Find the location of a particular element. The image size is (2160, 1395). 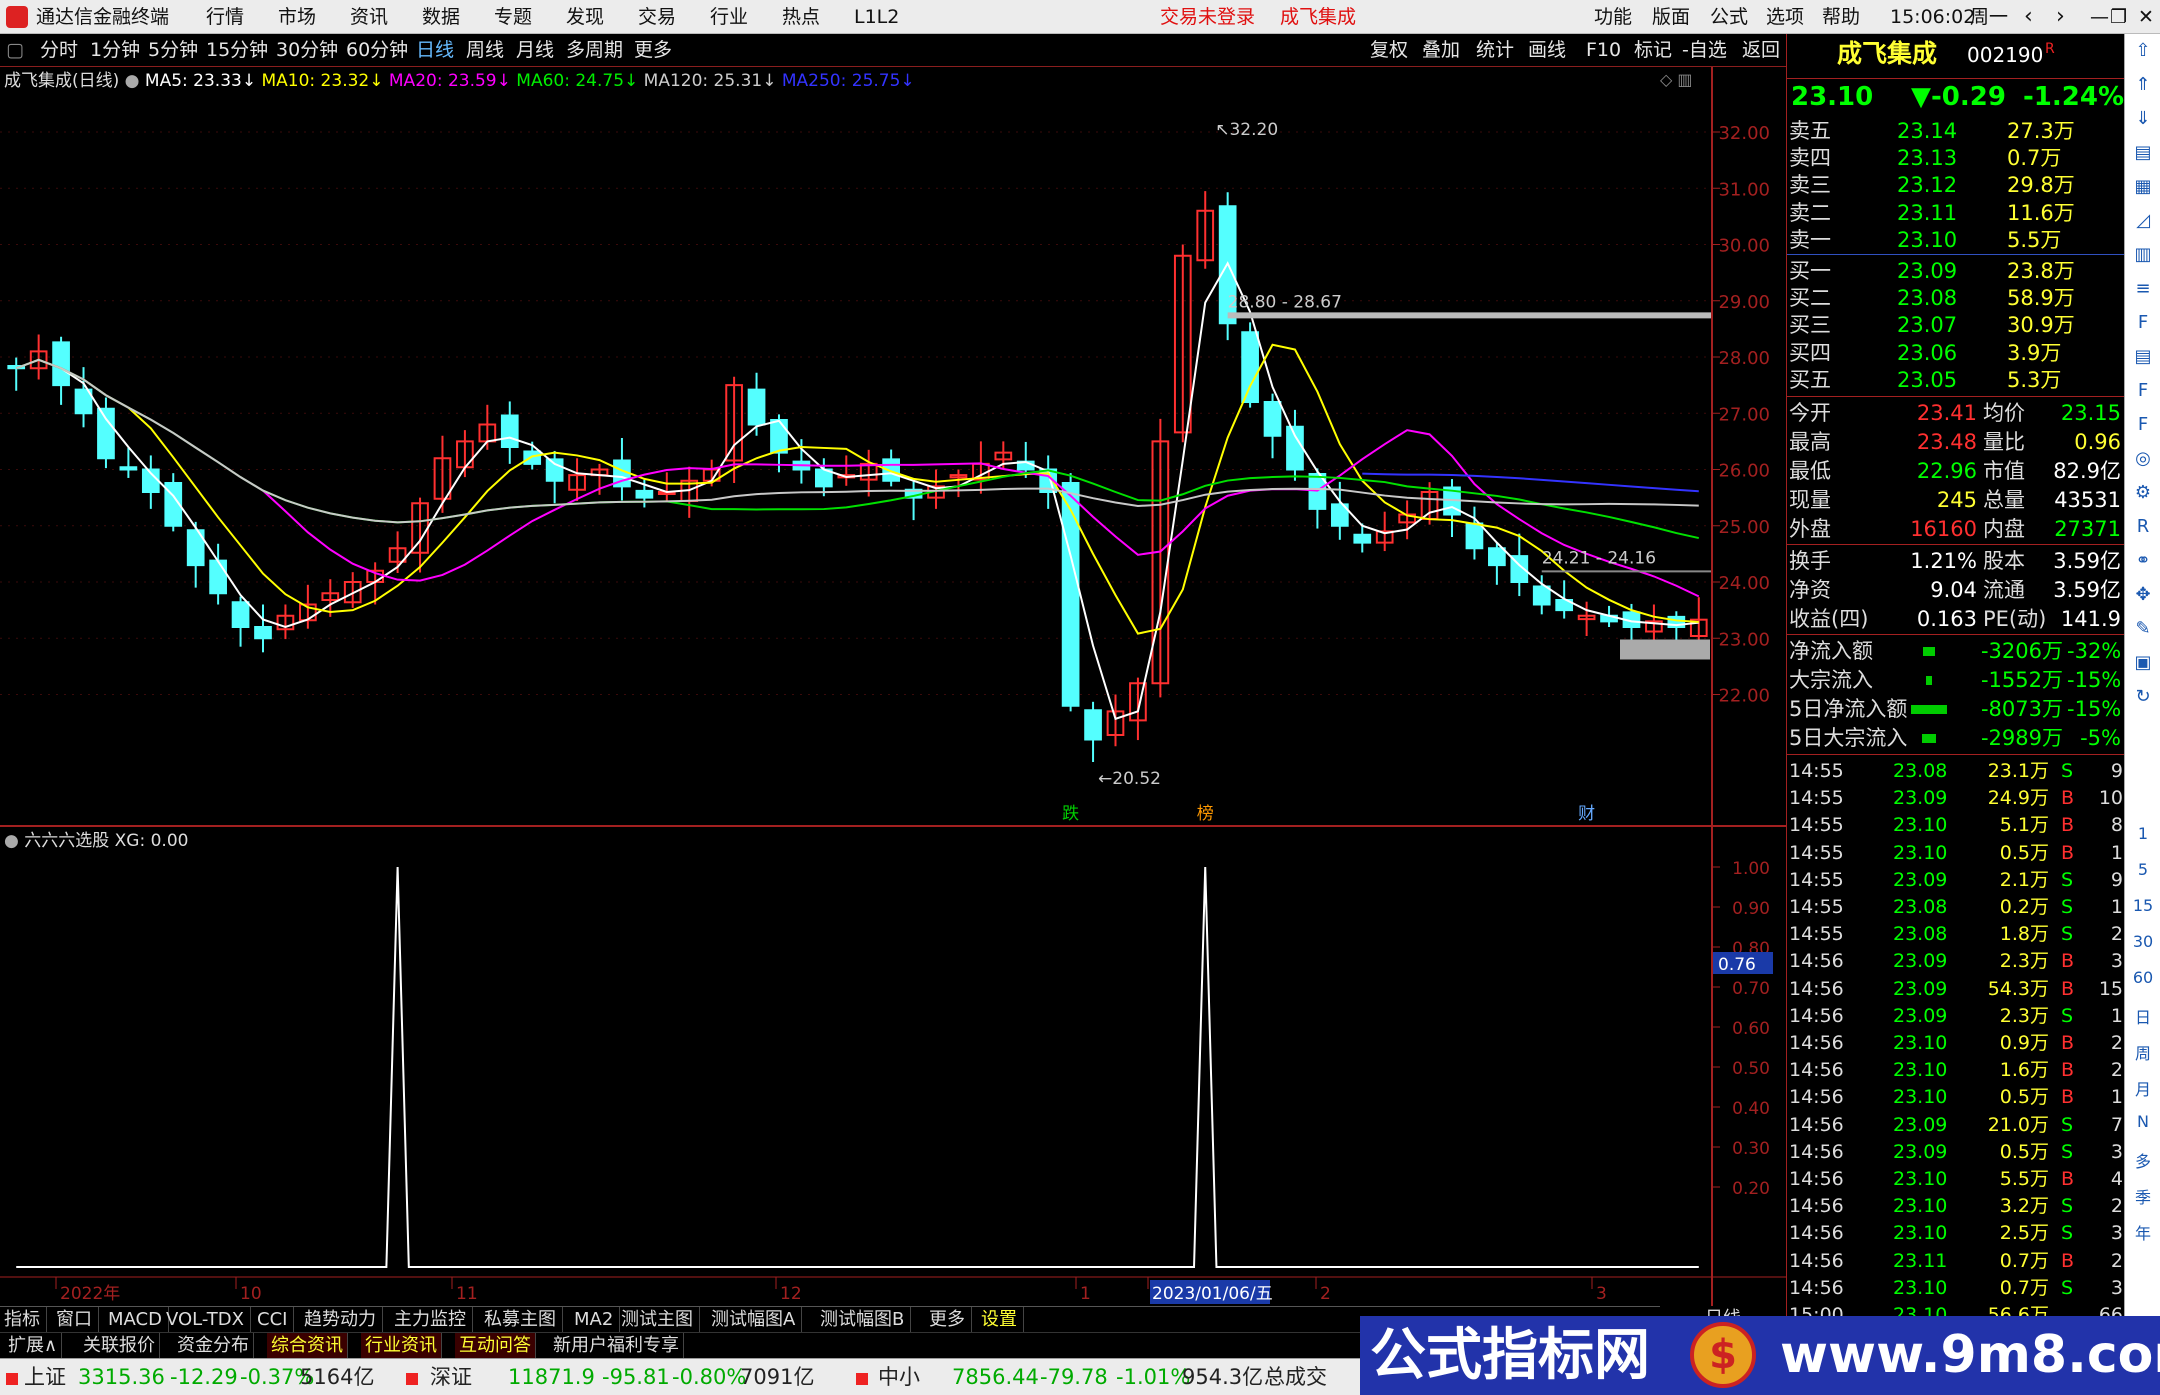

doc-icon: ▤ is located at coordinates (2142, 356).